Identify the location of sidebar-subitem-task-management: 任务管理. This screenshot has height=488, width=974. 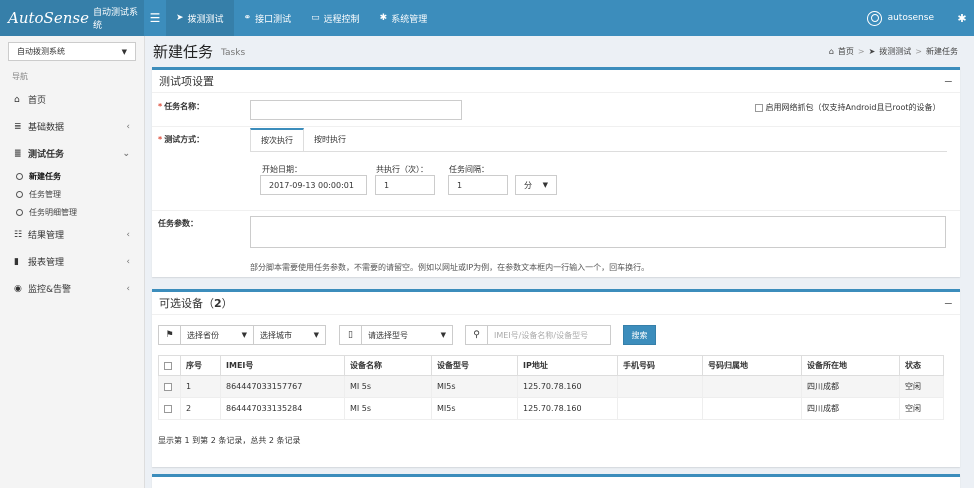
(72, 194).